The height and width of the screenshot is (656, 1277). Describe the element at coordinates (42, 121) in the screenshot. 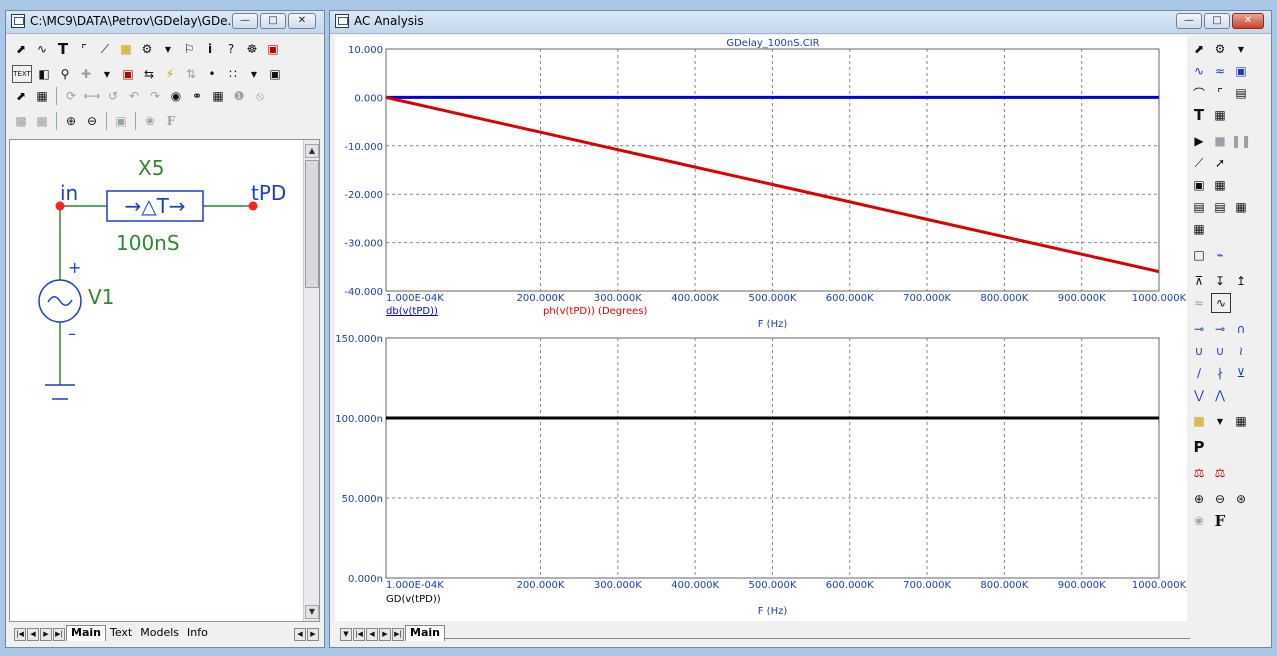

I see `send-back-icon: ▩` at that location.